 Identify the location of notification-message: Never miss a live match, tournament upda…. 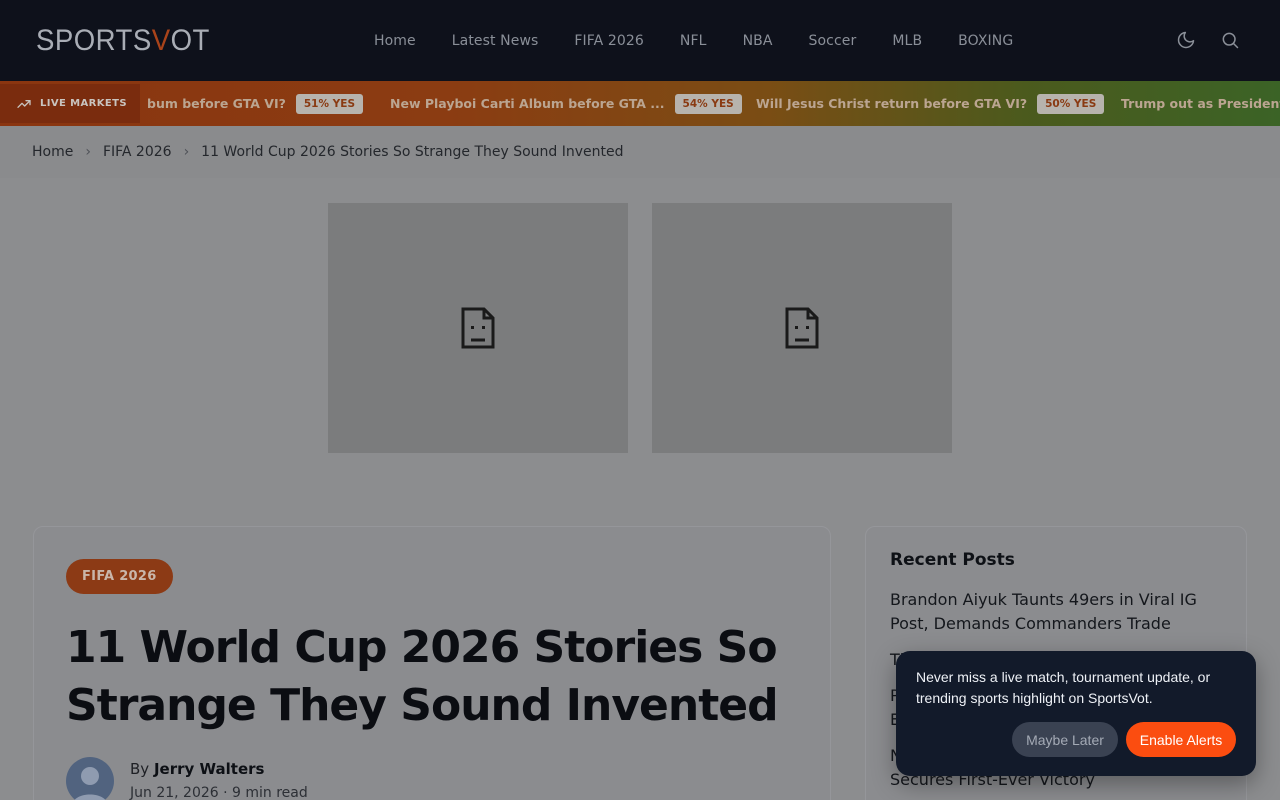
(1063, 687).